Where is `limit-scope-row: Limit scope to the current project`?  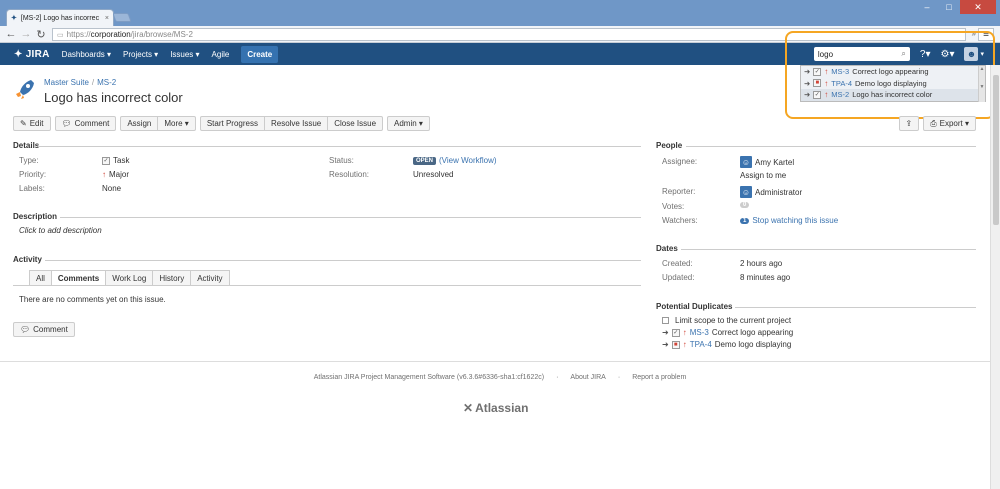
limit-scope-row: Limit scope to the current project is located at coordinates (726, 320).